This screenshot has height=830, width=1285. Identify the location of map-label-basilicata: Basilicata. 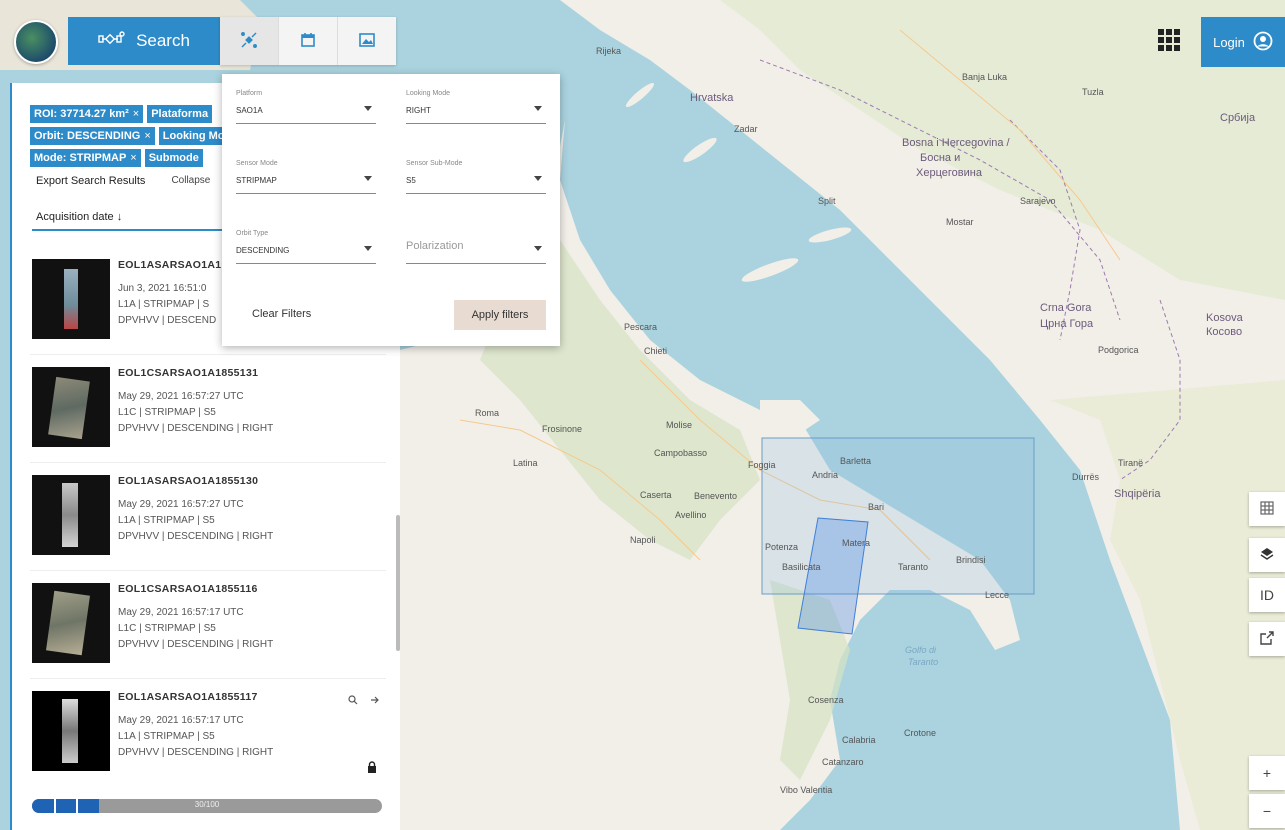
(801, 567).